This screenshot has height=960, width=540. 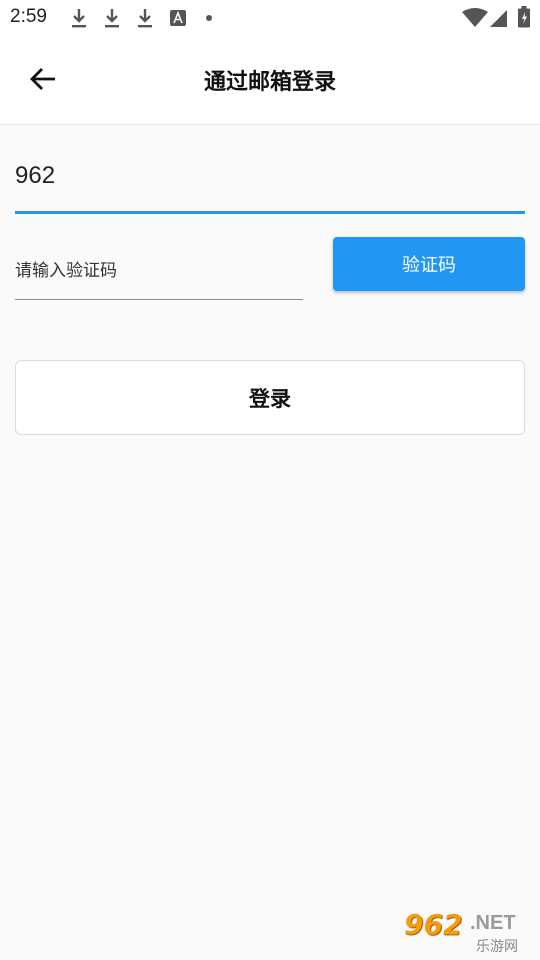 I want to click on battery-icon, so click(x=524, y=17).